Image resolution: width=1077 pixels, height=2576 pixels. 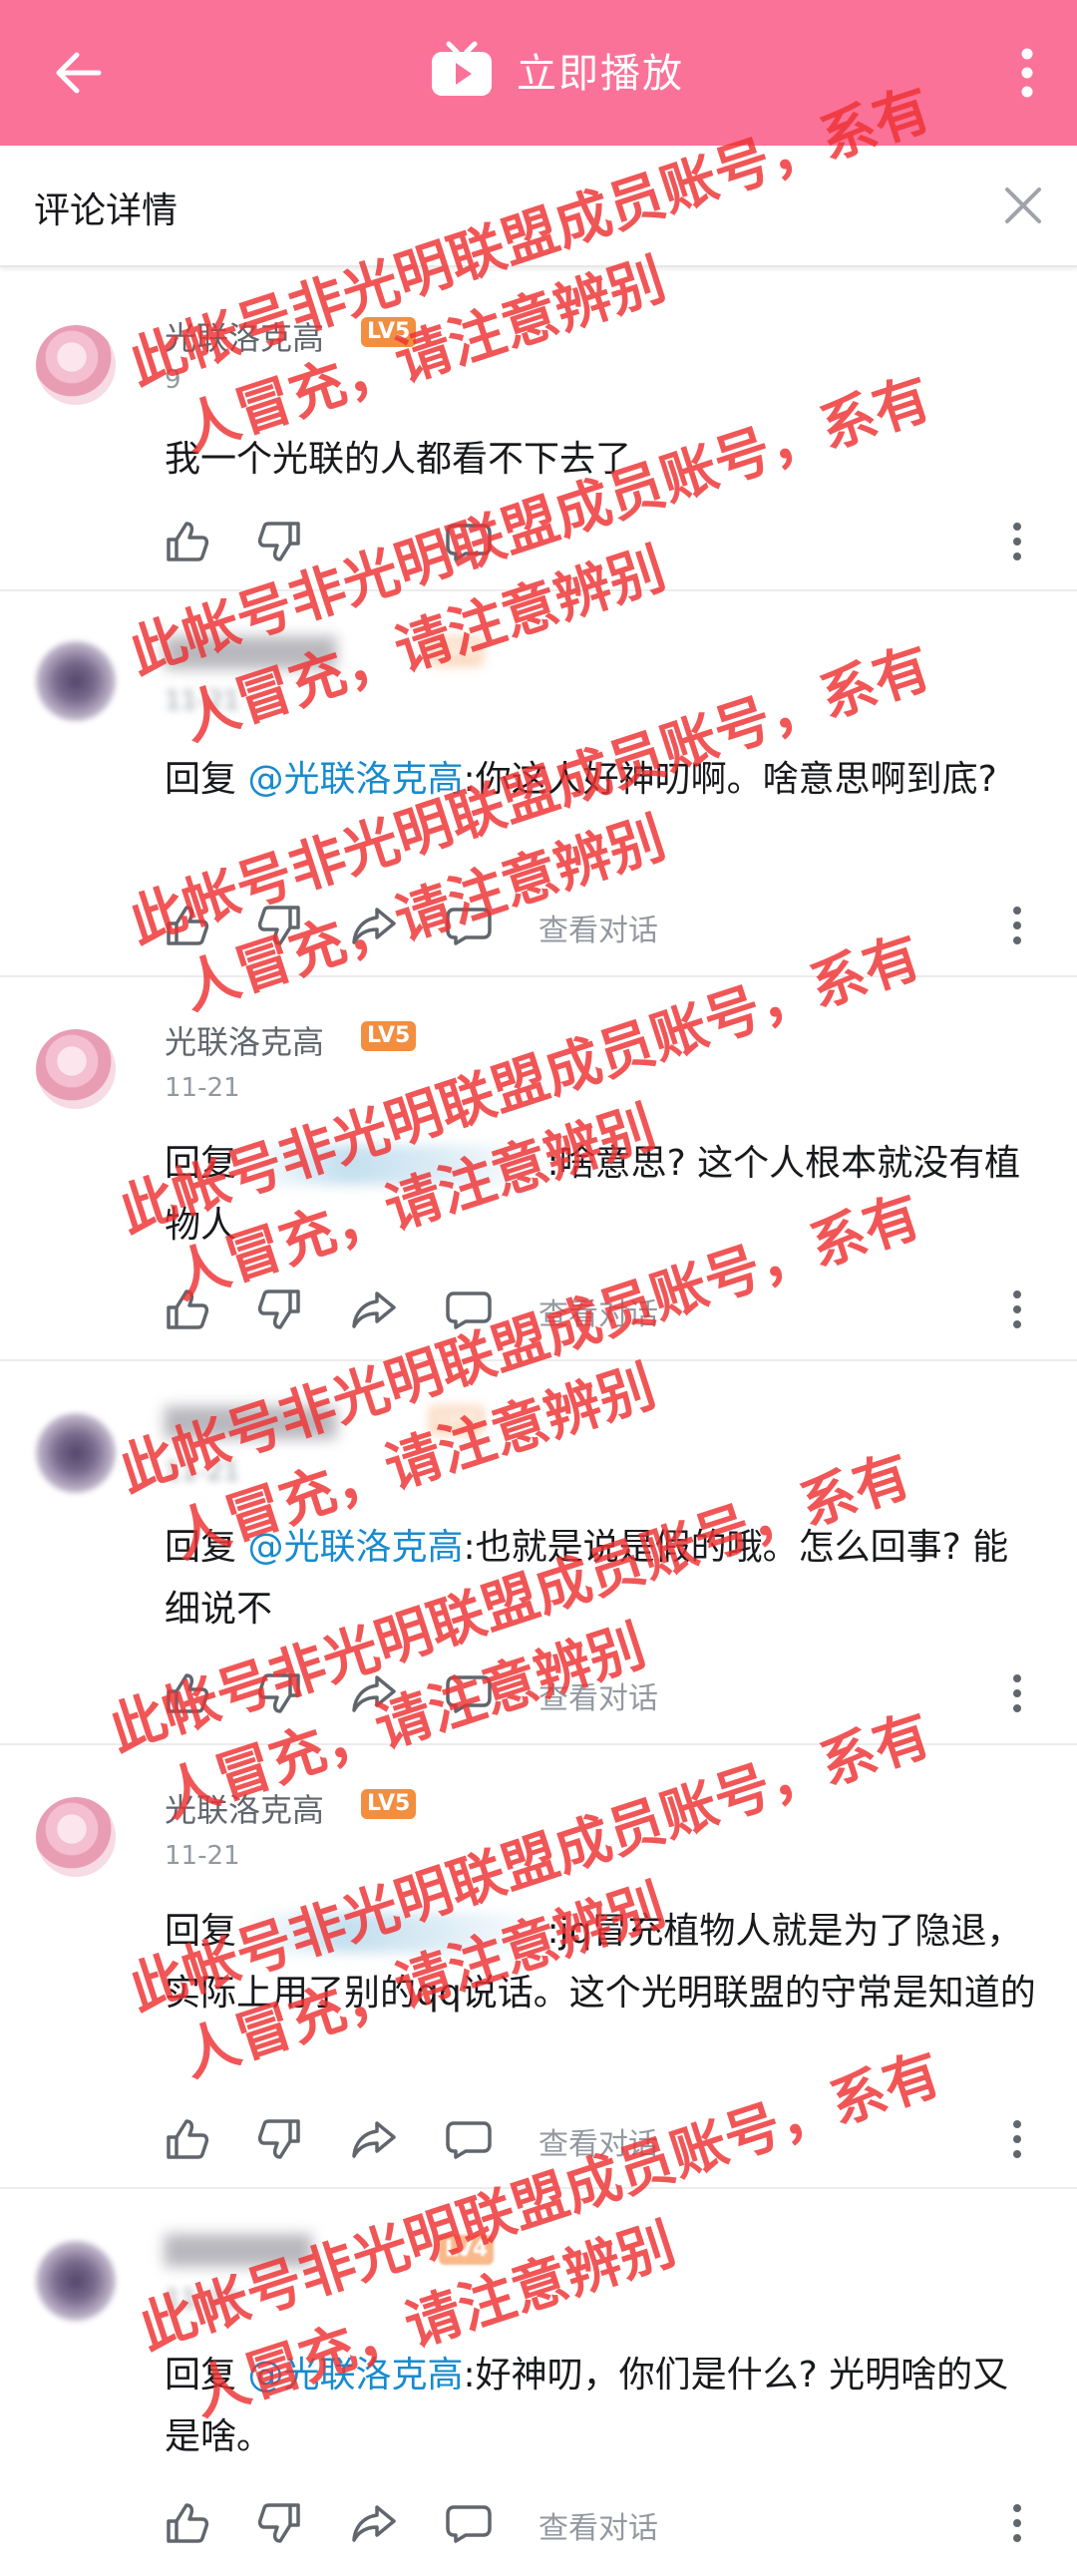 I want to click on play-now-button: 立即播放, so click(x=556, y=70).